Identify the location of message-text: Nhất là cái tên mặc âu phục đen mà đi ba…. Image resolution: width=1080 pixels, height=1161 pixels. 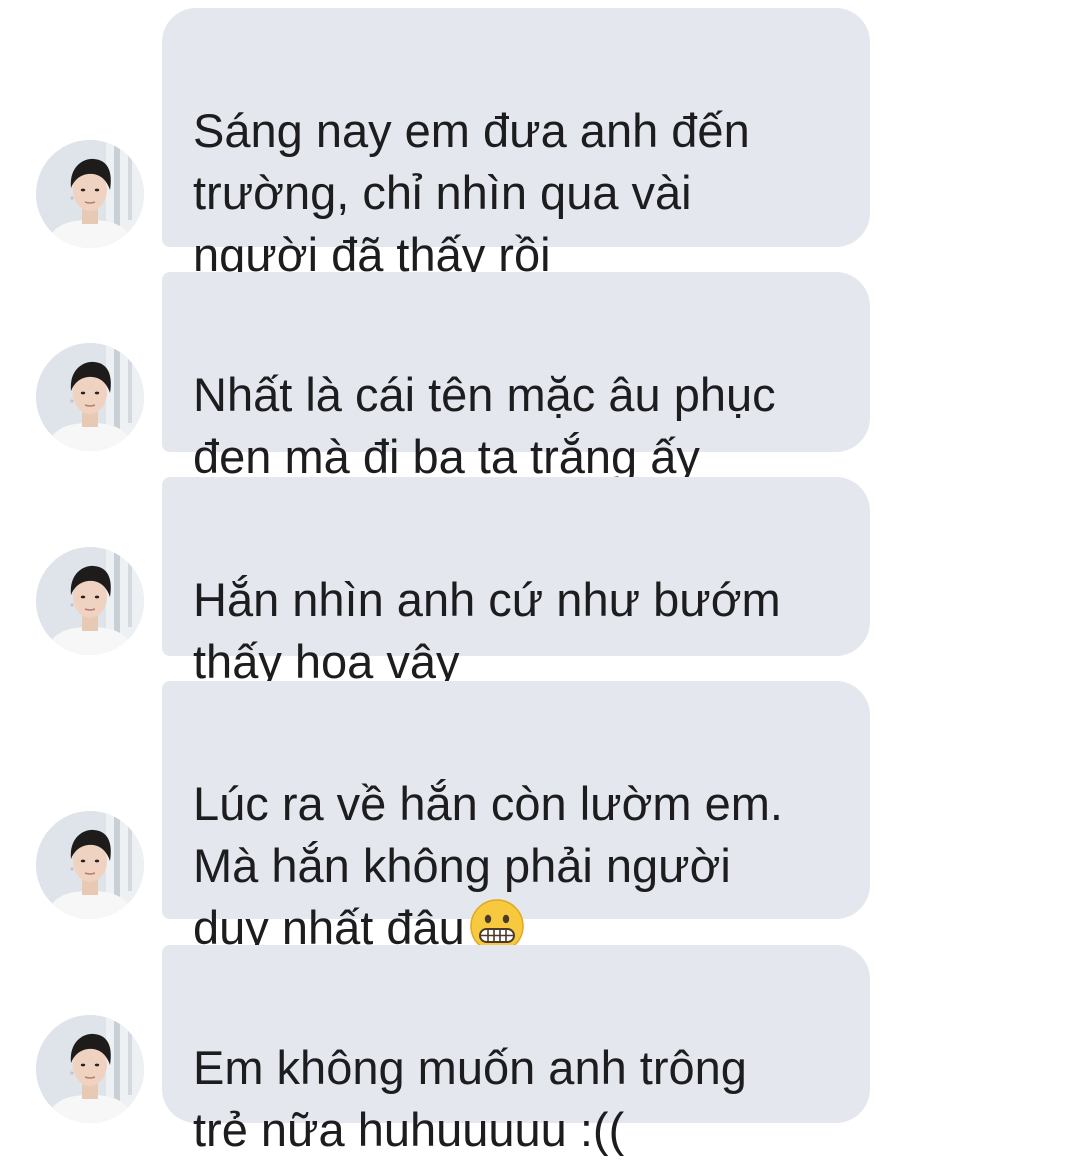
(484, 425).